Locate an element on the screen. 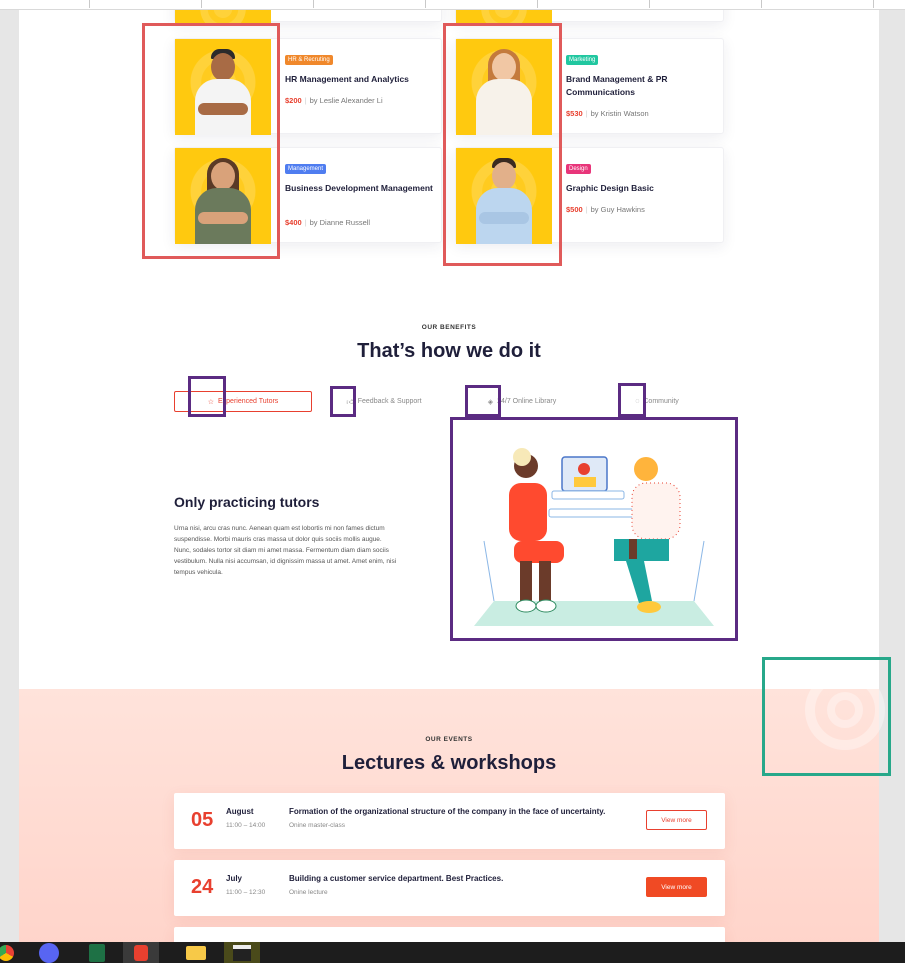 The height and width of the screenshot is (963, 905). course-price: $500 is located at coordinates (574, 209).